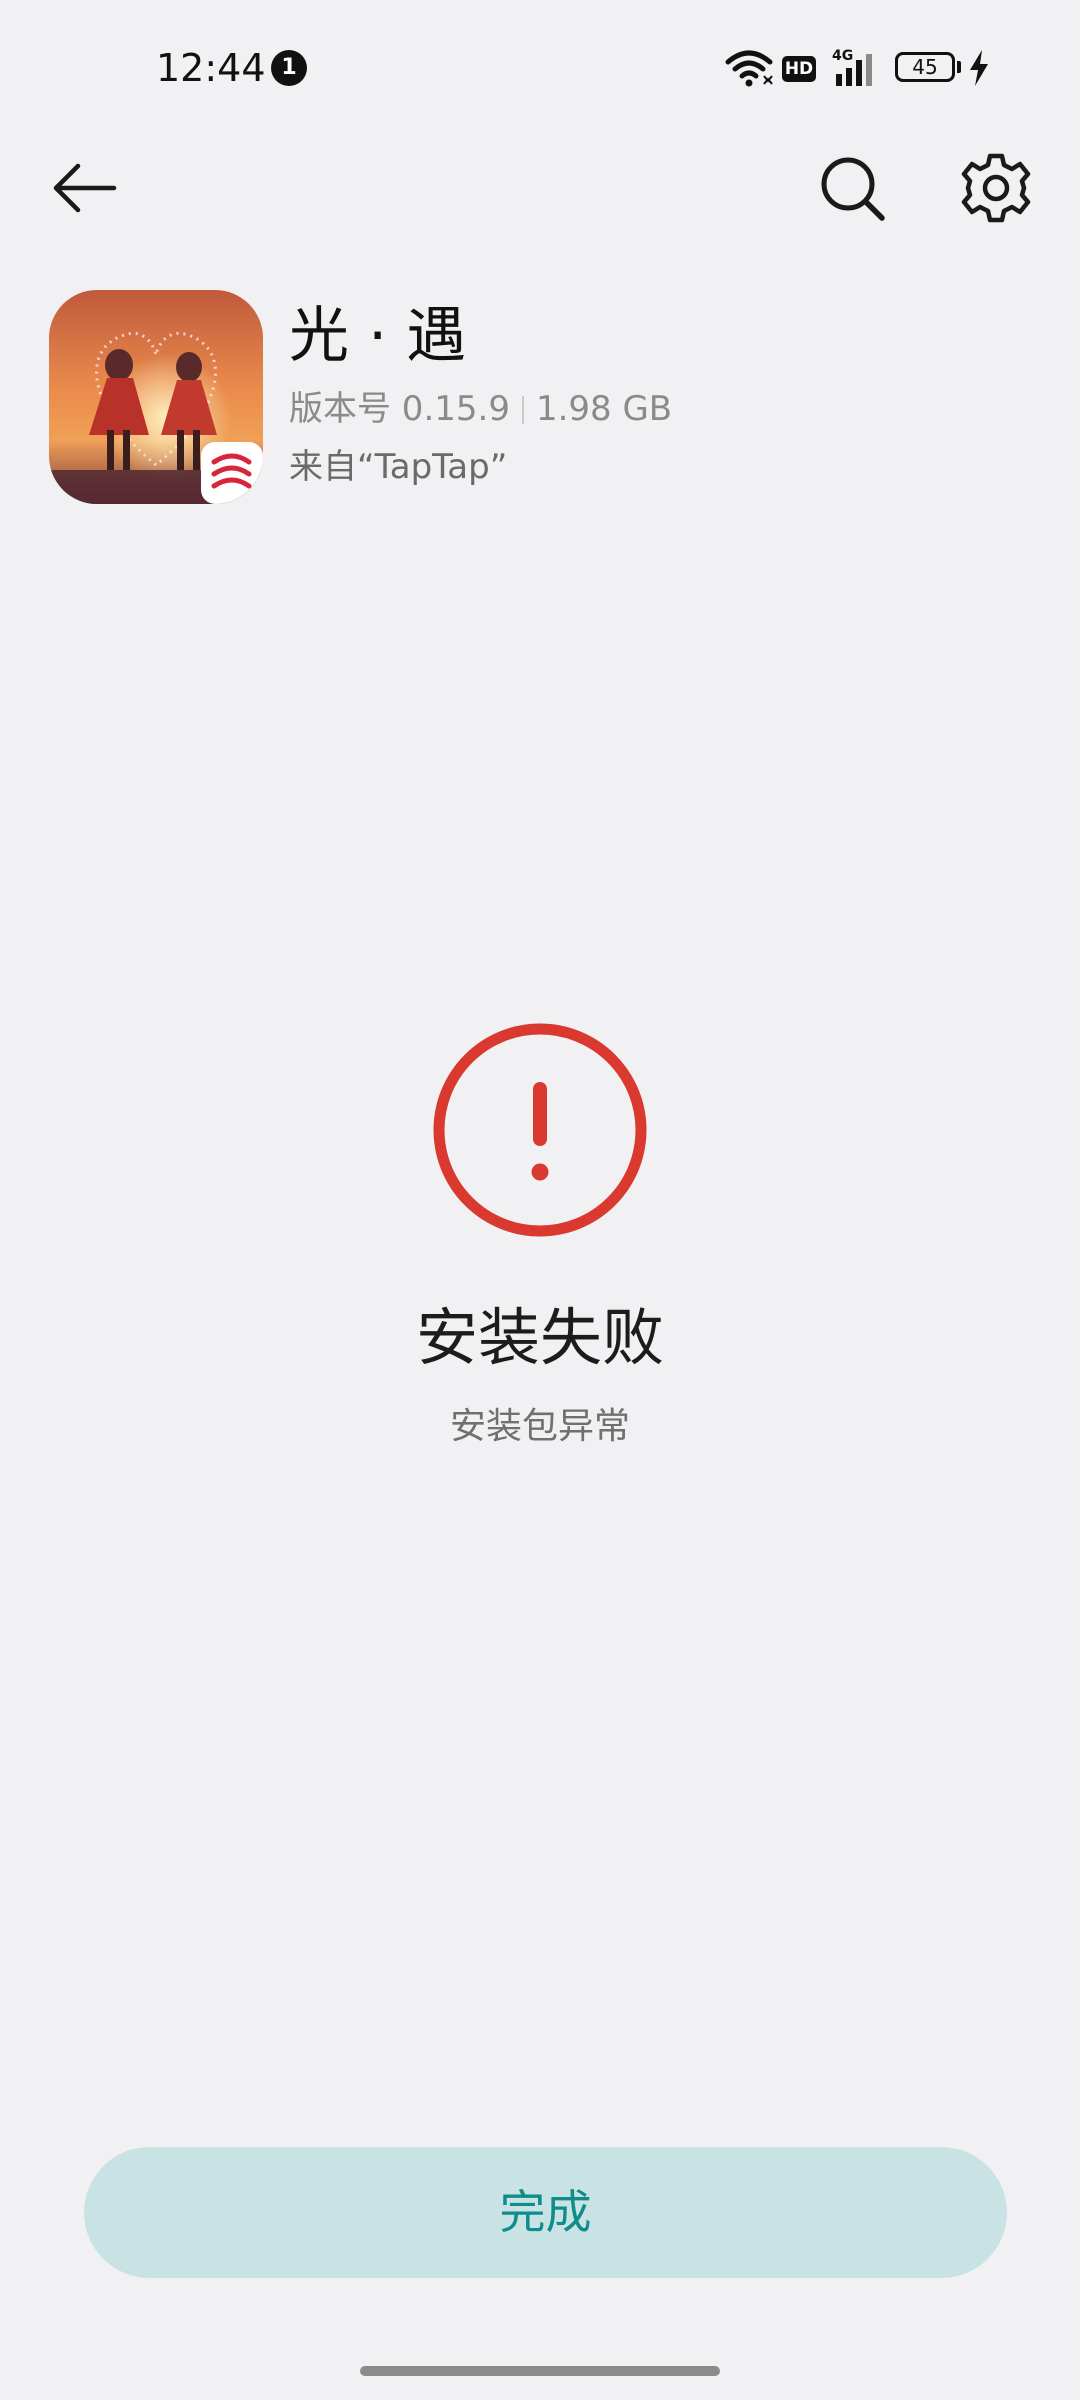  What do you see at coordinates (539, 1337) in the screenshot?
I see `install-failed-title: 安装失败` at bounding box center [539, 1337].